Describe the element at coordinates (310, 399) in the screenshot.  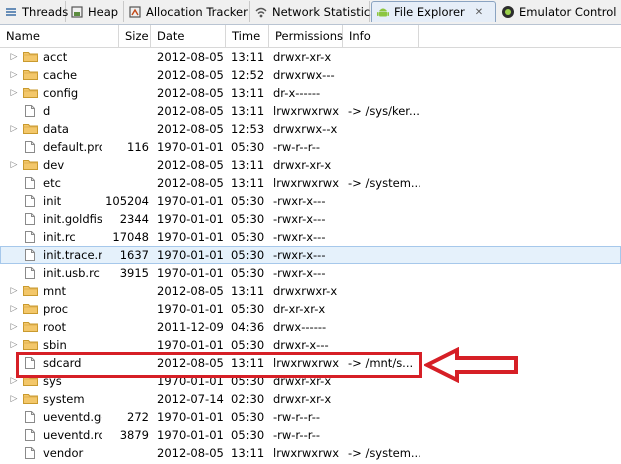
I see `table-row: ▷ system 2012-07-14 02:30 drwxr-xr-x` at that location.